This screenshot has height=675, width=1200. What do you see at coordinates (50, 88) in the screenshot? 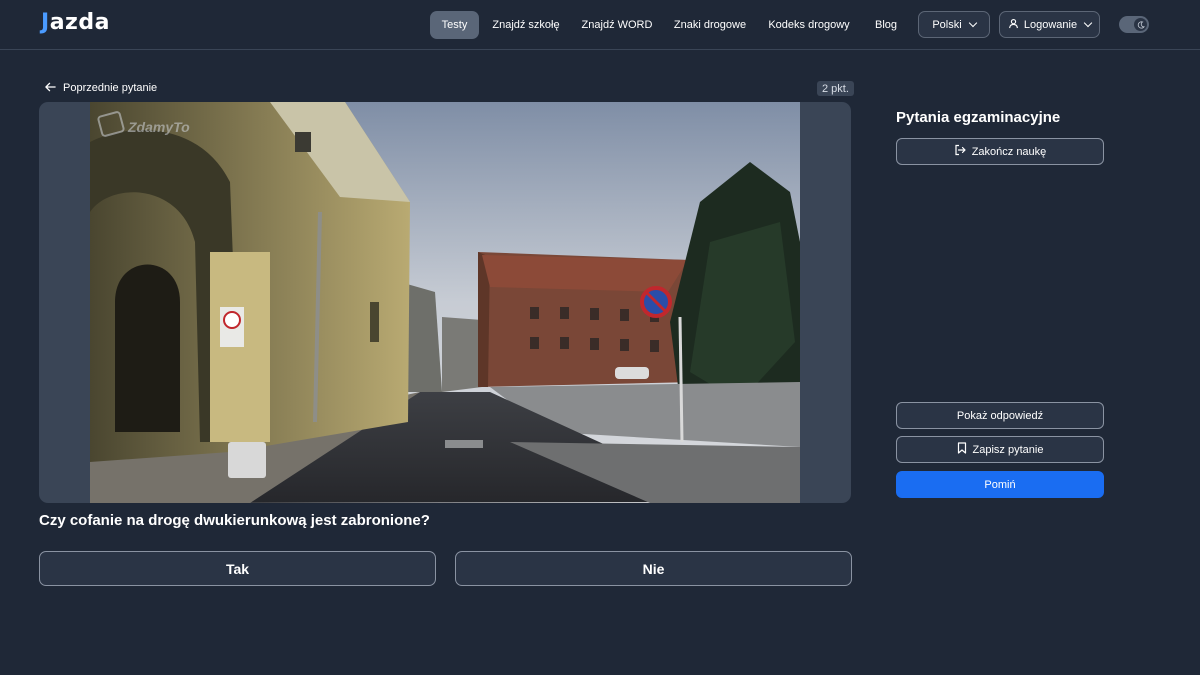
I see `arrow-left-icon` at bounding box center [50, 88].